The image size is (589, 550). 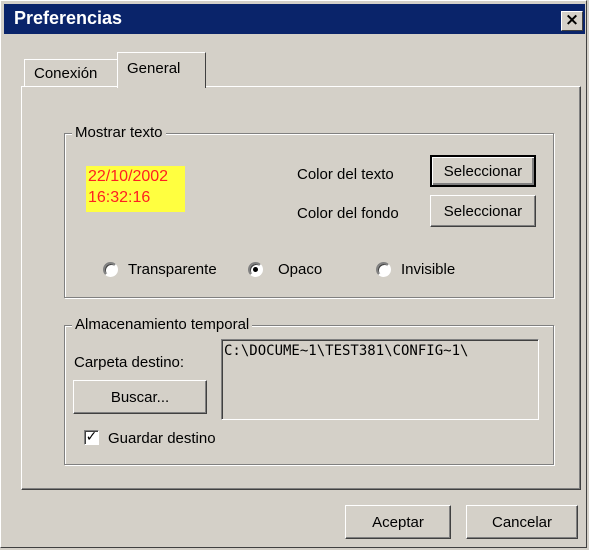 I want to click on radio-opaco-label: Opaco, so click(x=300, y=269).